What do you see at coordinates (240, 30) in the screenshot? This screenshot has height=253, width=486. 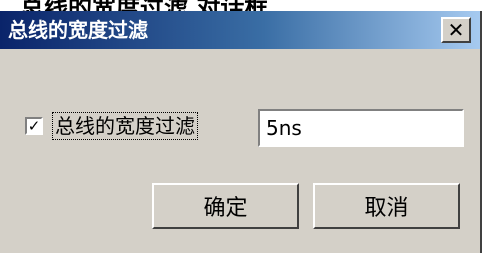 I see `title-bar: 总线的宽度过滤 ✕` at bounding box center [240, 30].